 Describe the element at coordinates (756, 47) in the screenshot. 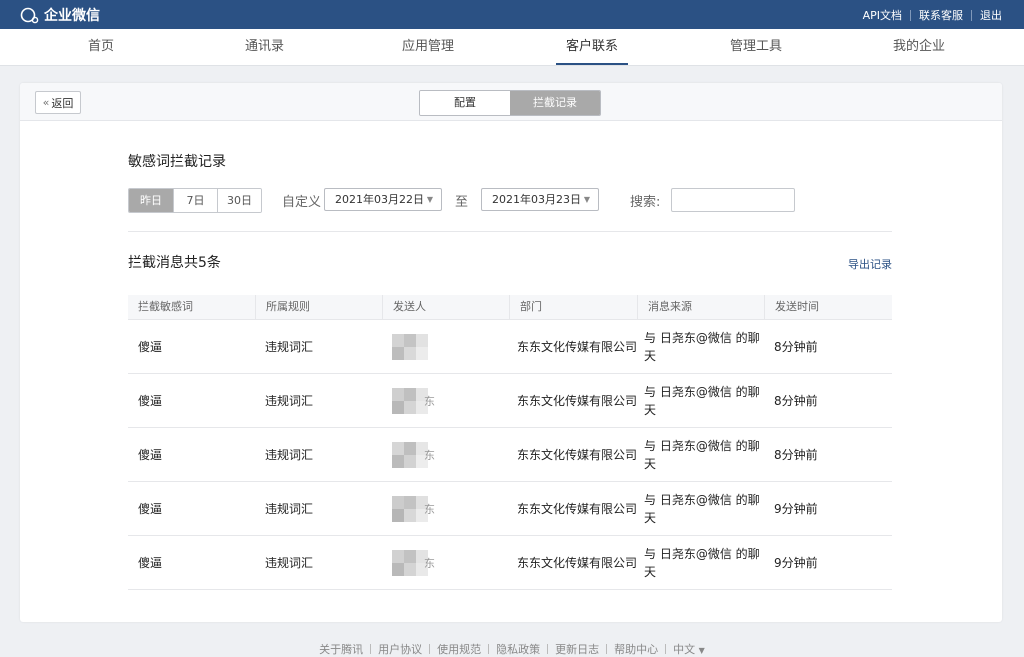

I see `nav-management-tools: 管理工具` at that location.